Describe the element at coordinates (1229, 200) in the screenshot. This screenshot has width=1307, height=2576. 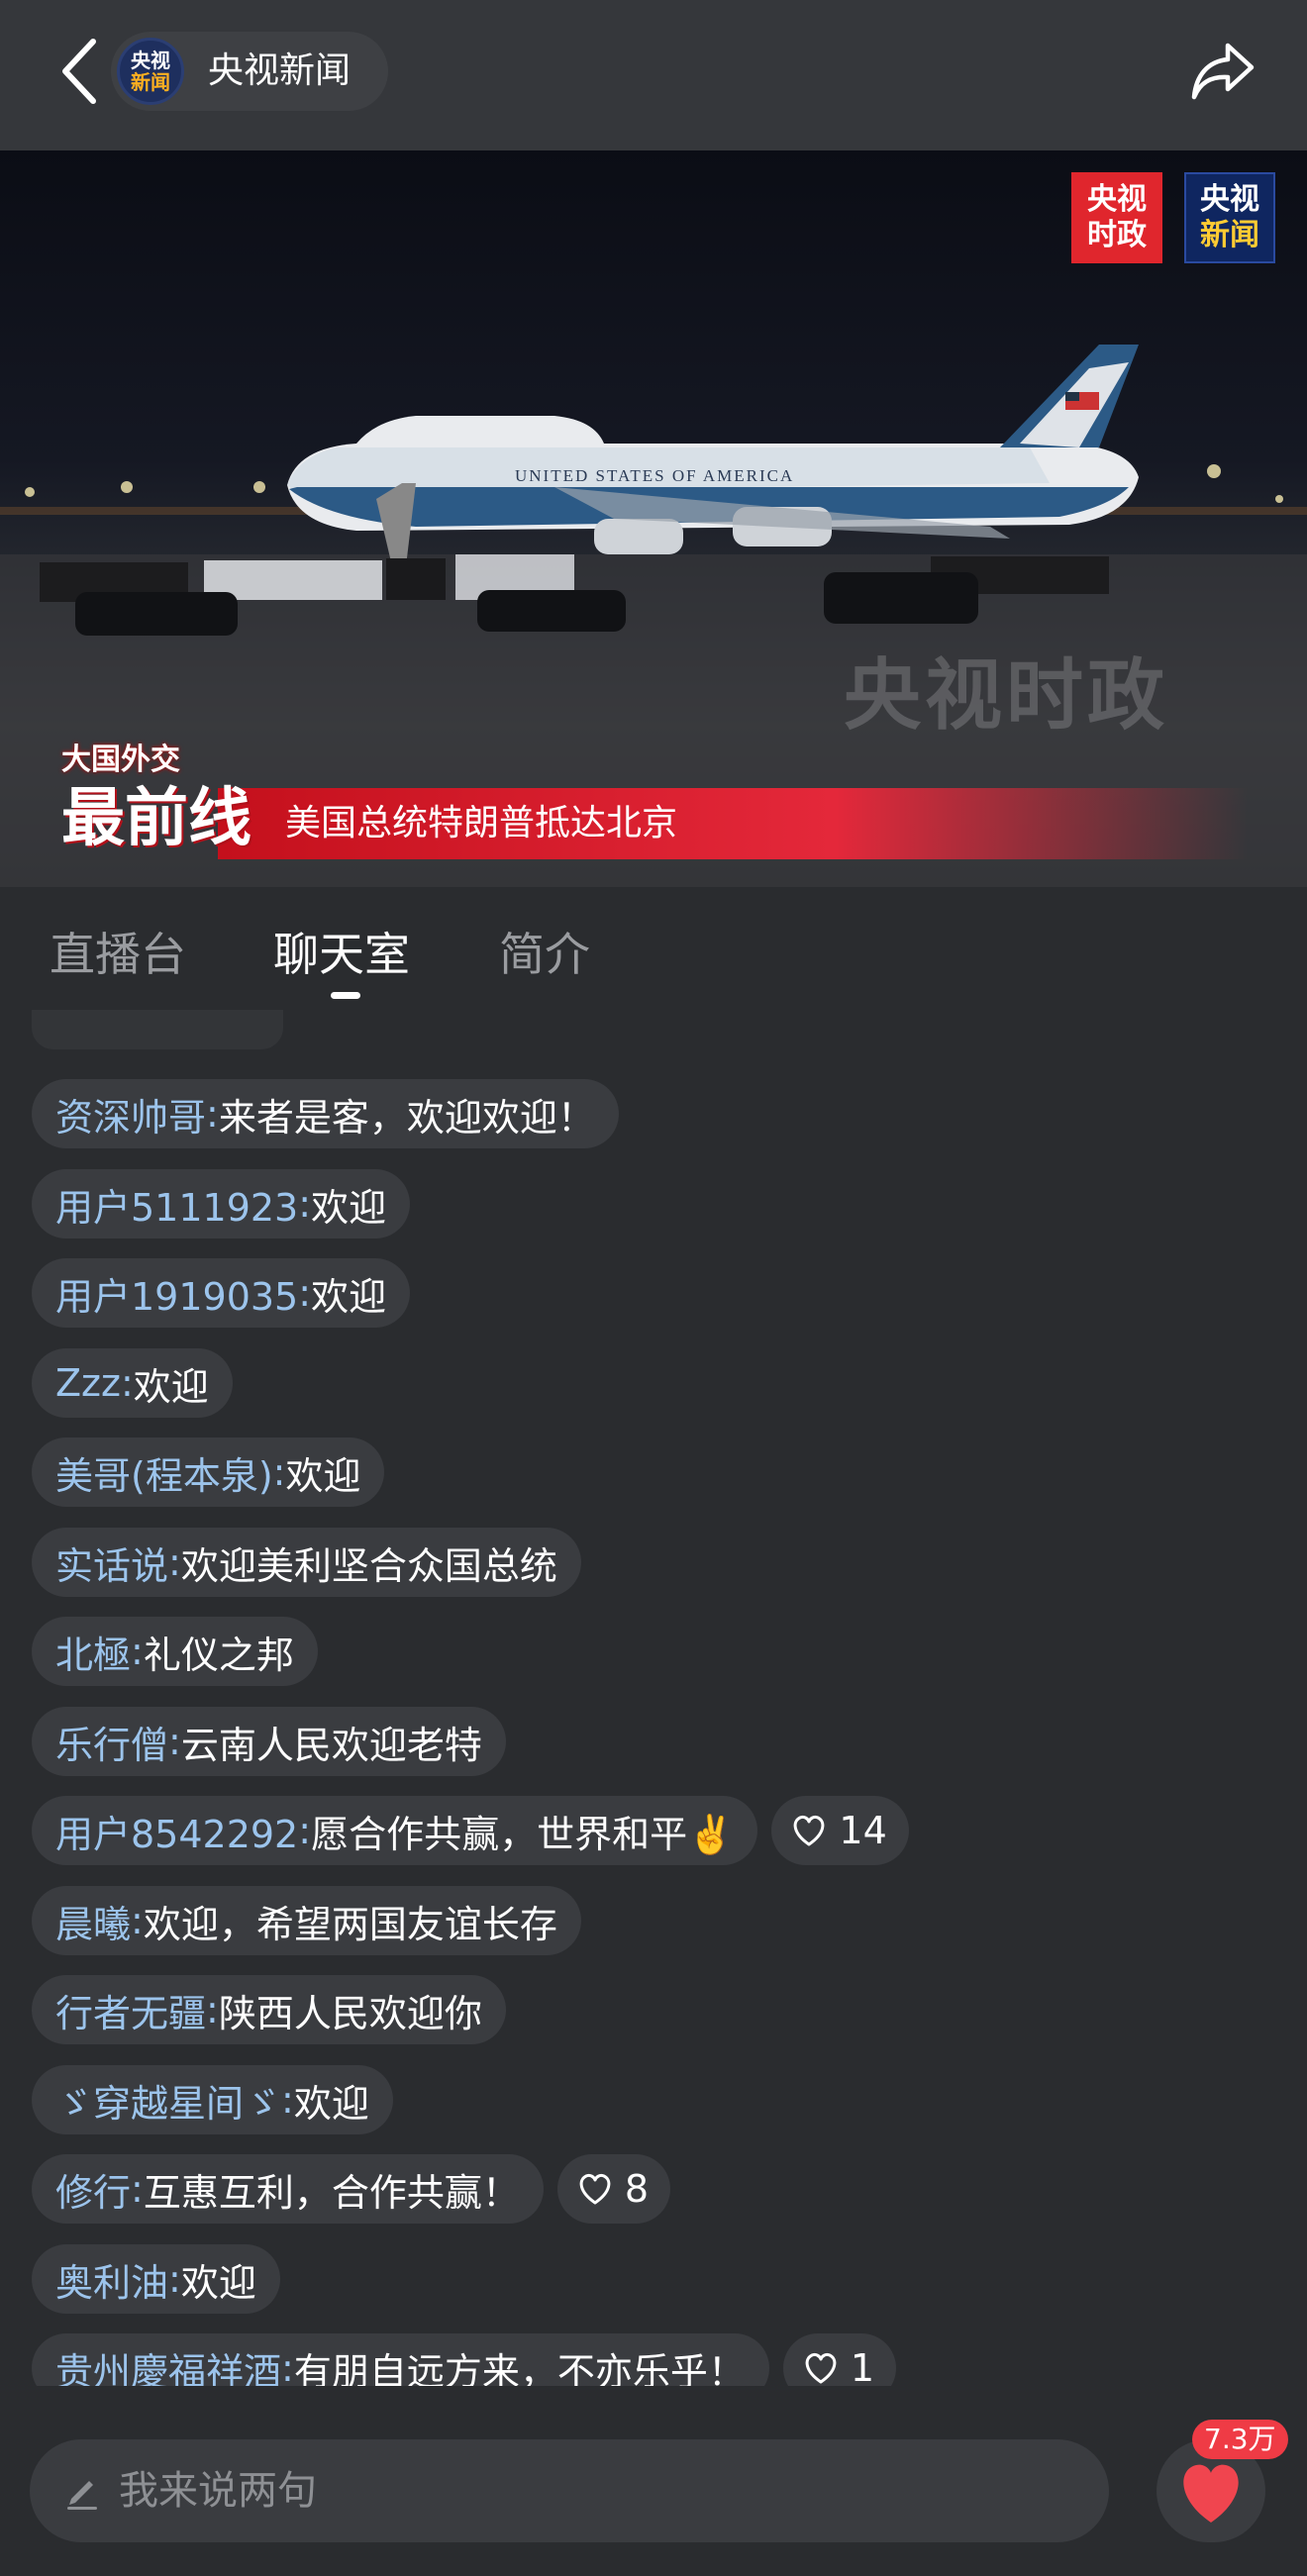
I see `badge-b-line1: 央视` at that location.